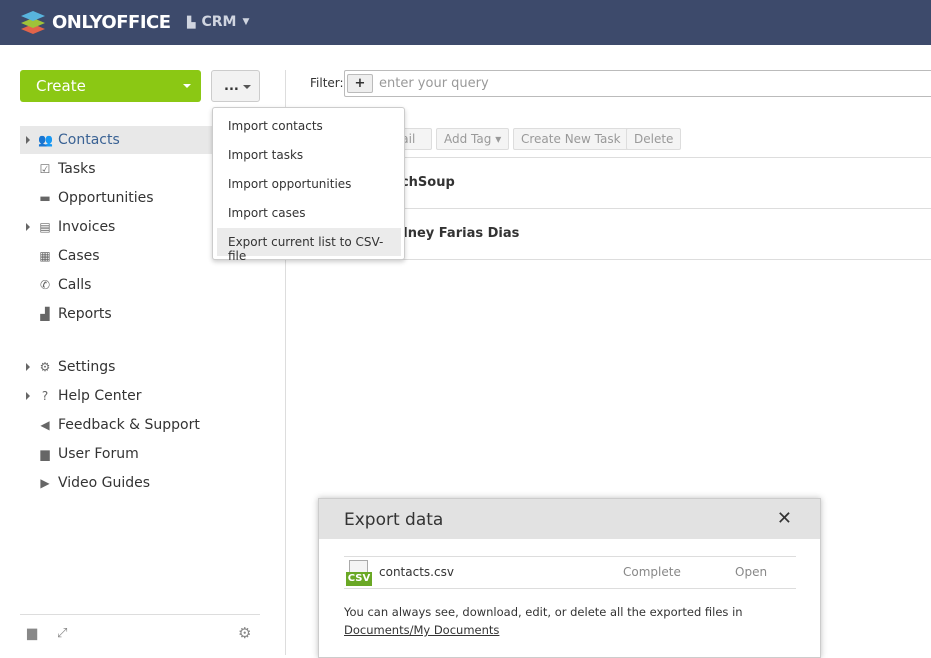  Describe the element at coordinates (45, 396) in the screenshot. I see `question-icon: ?` at that location.